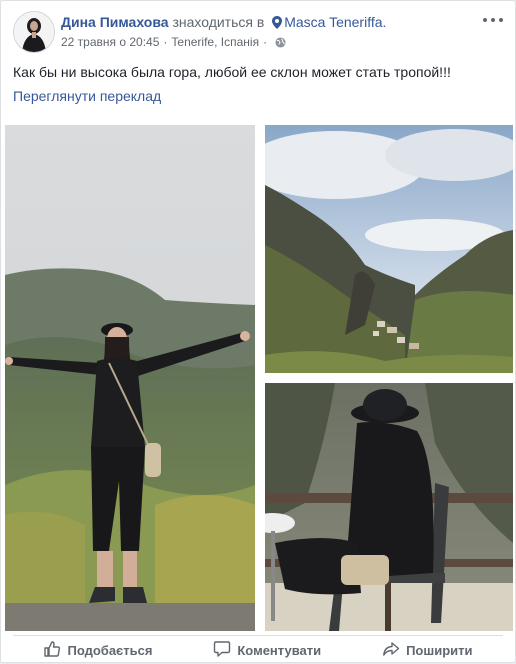 Image resolution: width=516 pixels, height=664 pixels. What do you see at coordinates (110, 650) in the screenshot?
I see `like-label: Подобається` at bounding box center [110, 650].